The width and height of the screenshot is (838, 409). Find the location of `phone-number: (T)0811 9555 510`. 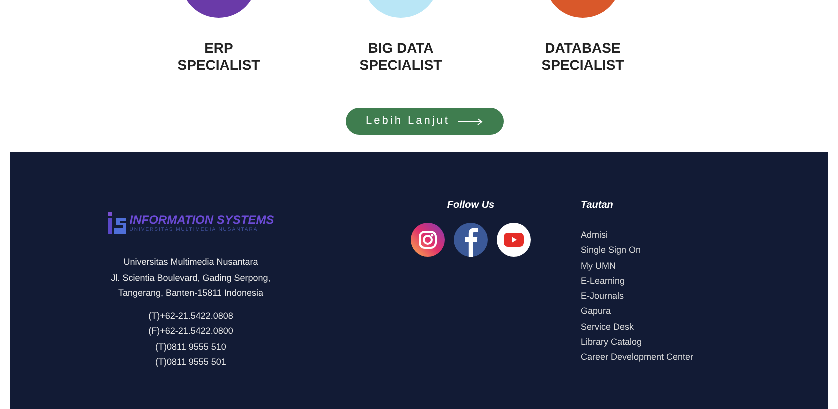

phone-number: (T)0811 9555 510 is located at coordinates (191, 347).